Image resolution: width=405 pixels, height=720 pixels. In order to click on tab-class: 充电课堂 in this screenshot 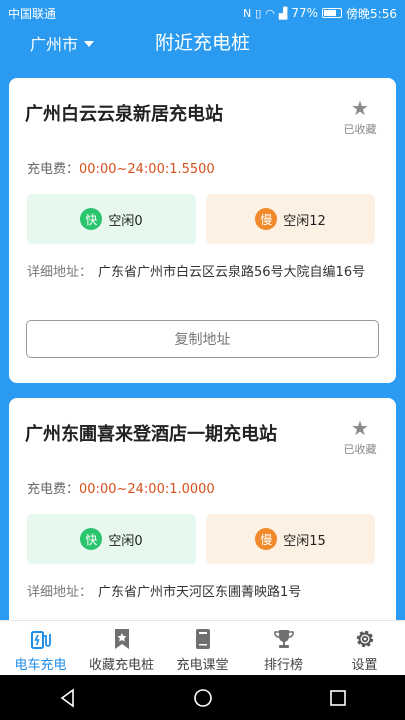, I will do `click(202, 648)`.